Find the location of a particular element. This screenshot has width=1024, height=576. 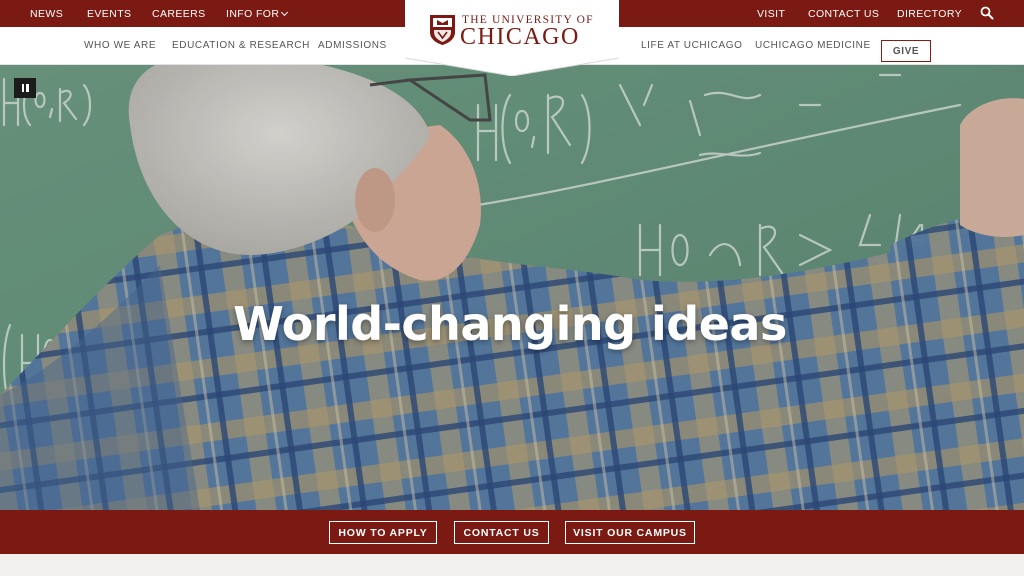

nav-life-at-uchicago: LIFE AT UCHICAGO is located at coordinates (691, 45).